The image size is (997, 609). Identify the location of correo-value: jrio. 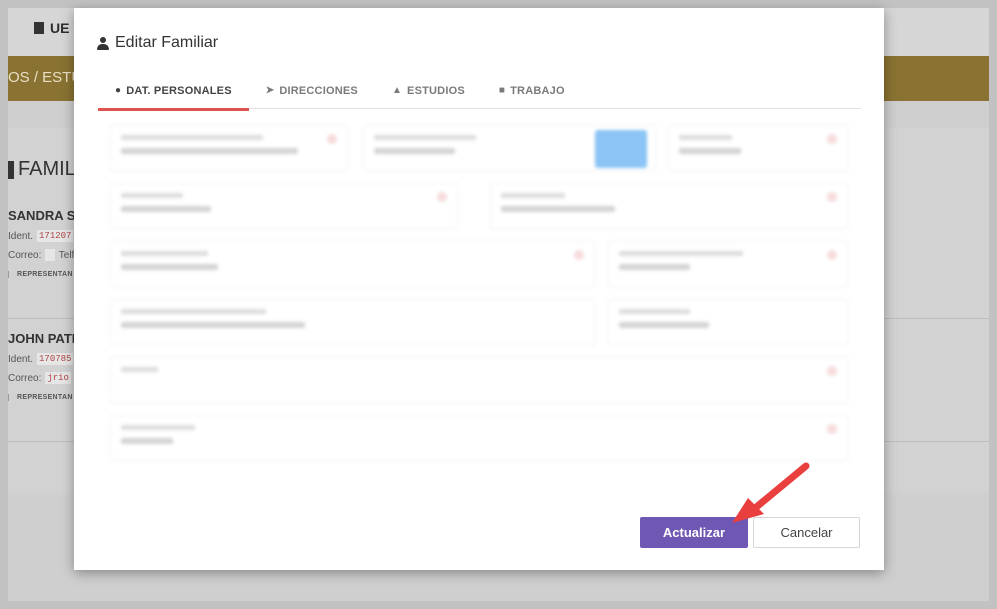
(58, 378).